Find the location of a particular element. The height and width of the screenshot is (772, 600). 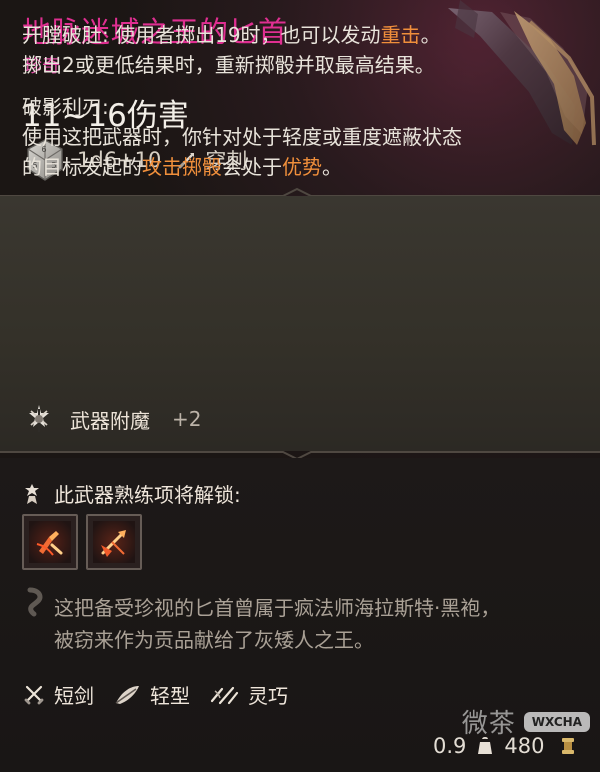

effect-highlight-attack-roll: 攻击掷骰 is located at coordinates (182, 167).